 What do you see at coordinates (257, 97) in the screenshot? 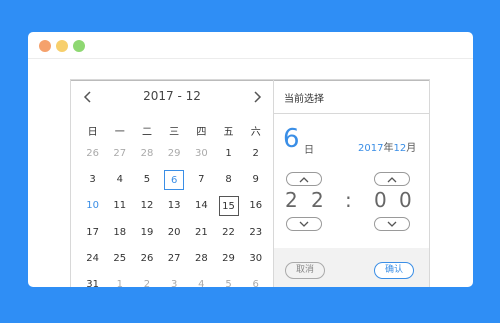
I see `chevron-right-icon` at bounding box center [257, 97].